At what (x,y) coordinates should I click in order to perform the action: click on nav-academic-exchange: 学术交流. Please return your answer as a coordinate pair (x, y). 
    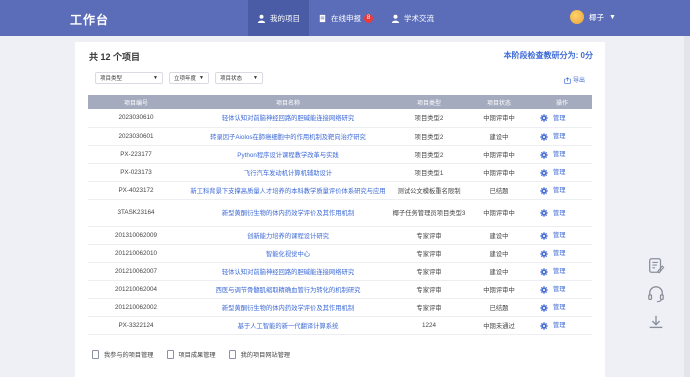
    Looking at the image, I should click on (412, 18).